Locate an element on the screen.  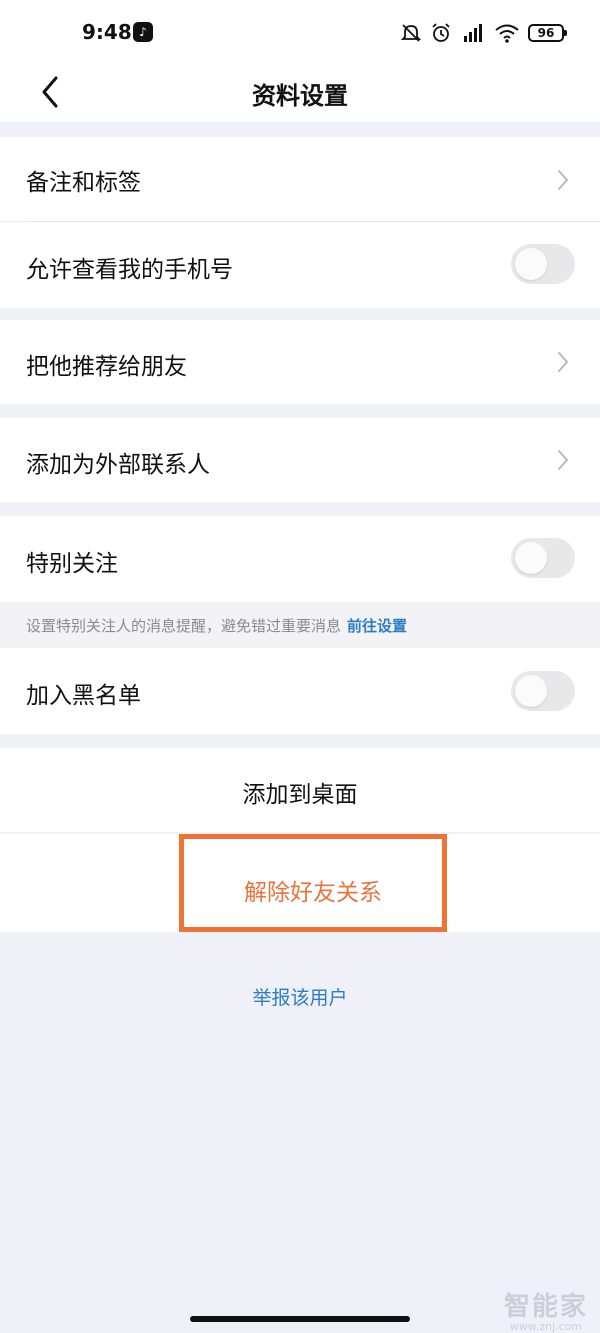
remarks-tags-label: 备注和标签 is located at coordinates (83, 183).